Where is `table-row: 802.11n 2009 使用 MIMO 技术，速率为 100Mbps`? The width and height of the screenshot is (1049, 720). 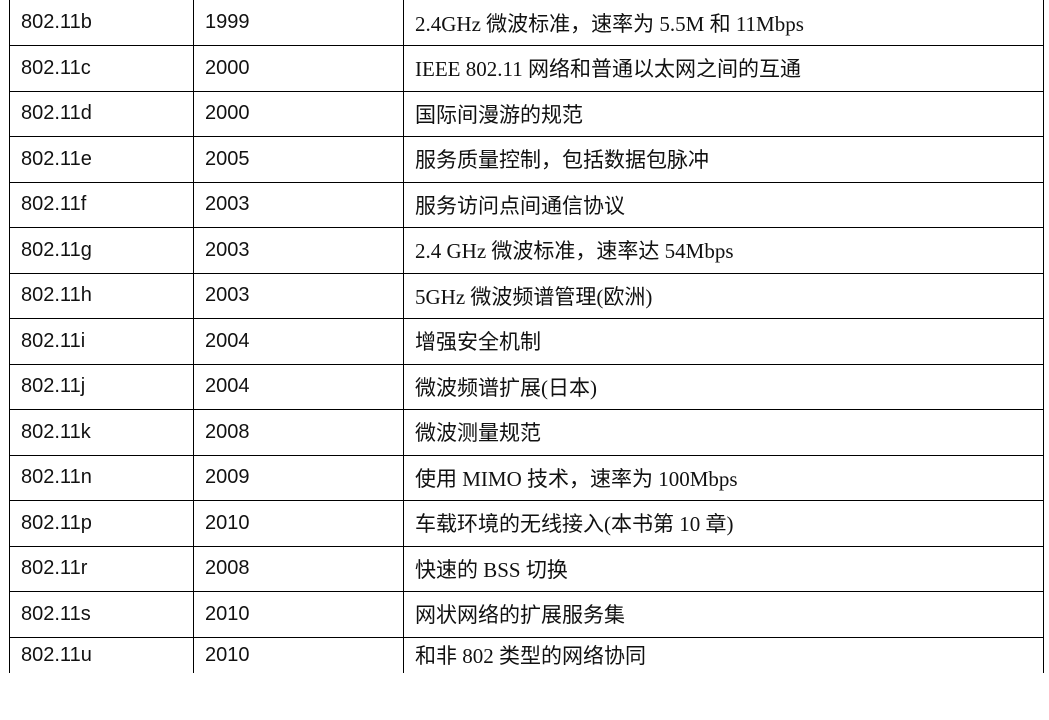 table-row: 802.11n 2009 使用 MIMO 技术，速率为 100Mbps is located at coordinates (526, 477).